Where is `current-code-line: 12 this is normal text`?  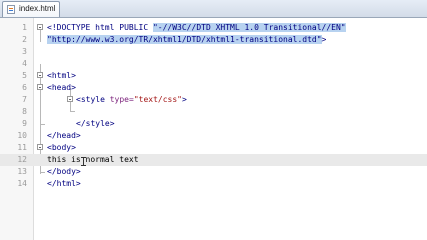 current-code-line: 12 this is normal text is located at coordinates (213, 160).